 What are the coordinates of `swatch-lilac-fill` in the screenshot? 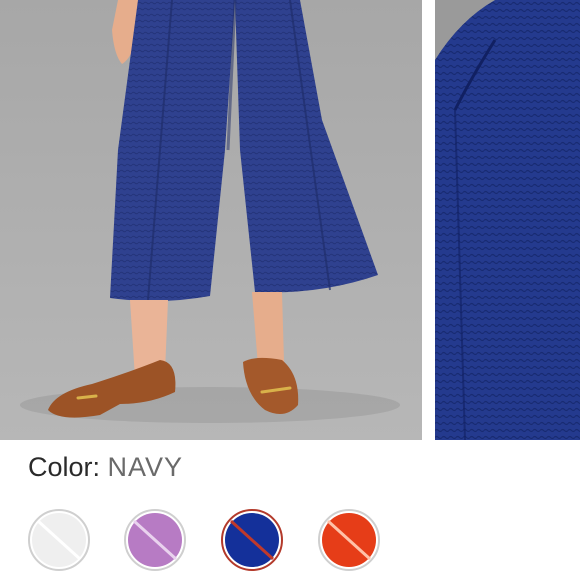 It's located at (155, 540).